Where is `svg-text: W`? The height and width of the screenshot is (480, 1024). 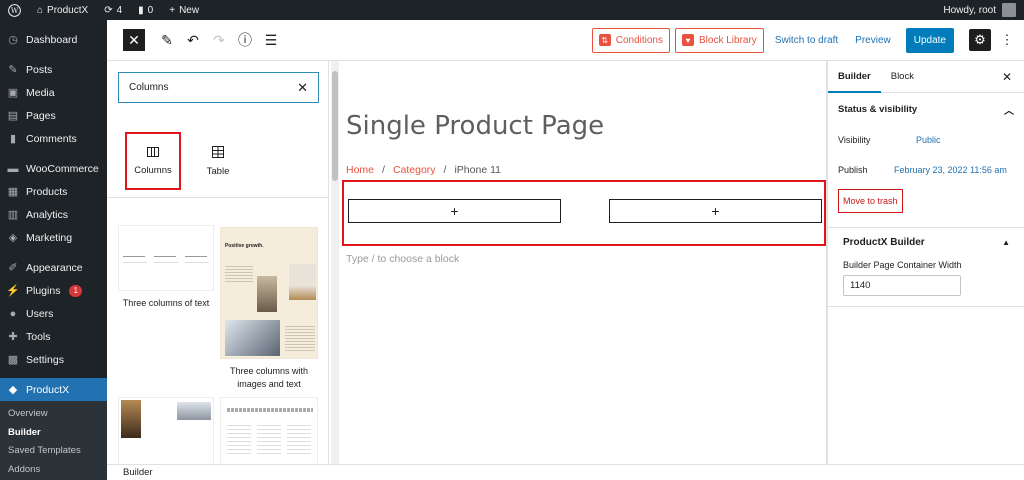 svg-text: W is located at coordinates (15, 10).